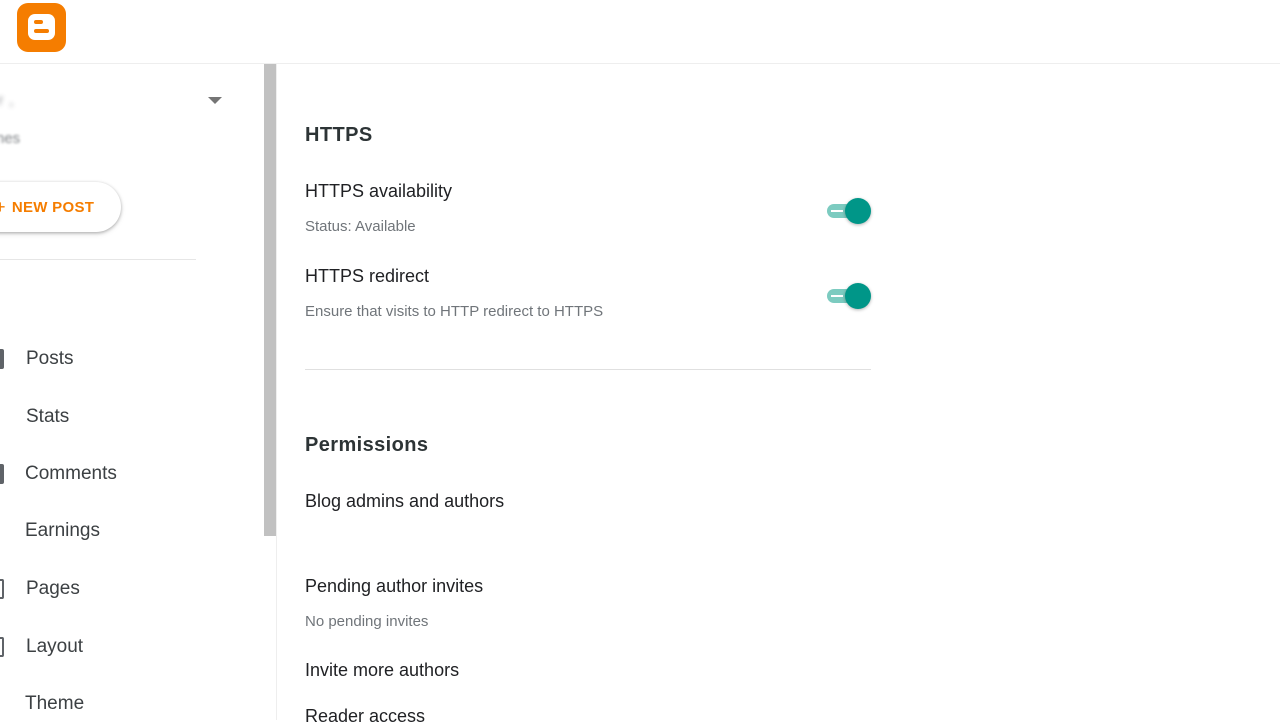  I want to click on sidebar-item-comments: Comments, so click(130, 474).